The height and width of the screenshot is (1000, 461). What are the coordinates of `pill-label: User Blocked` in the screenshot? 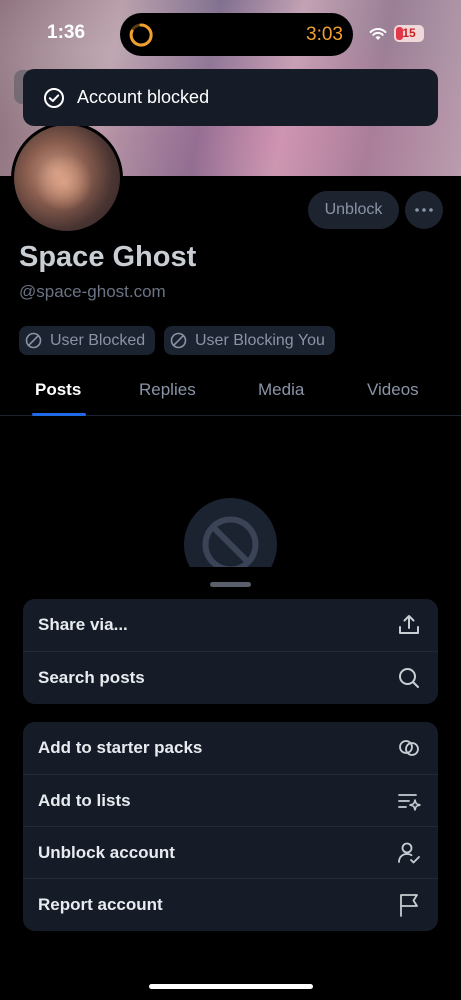 It's located at (98, 340).